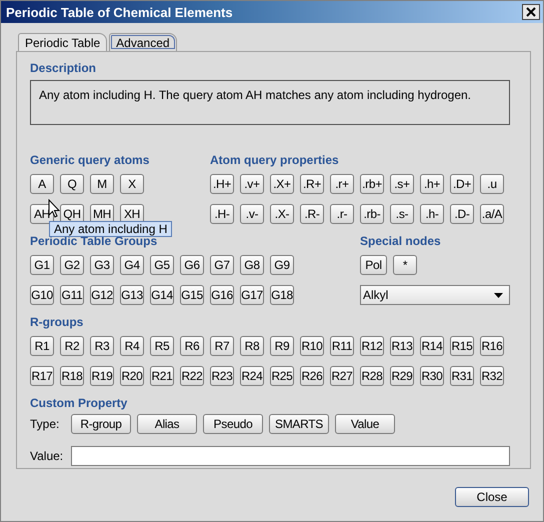  Describe the element at coordinates (531, 12) in the screenshot. I see `close-button` at that location.